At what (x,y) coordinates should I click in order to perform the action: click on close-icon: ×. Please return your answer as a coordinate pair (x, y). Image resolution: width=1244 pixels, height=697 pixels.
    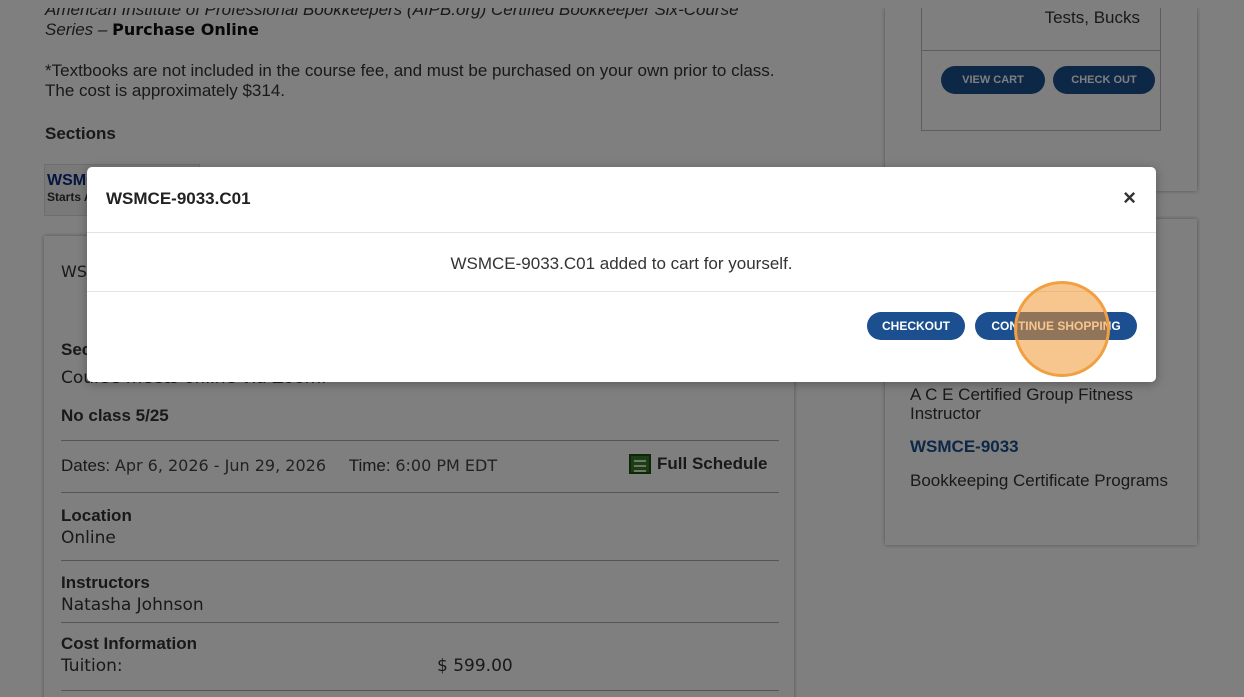
    Looking at the image, I should click on (1129, 198).